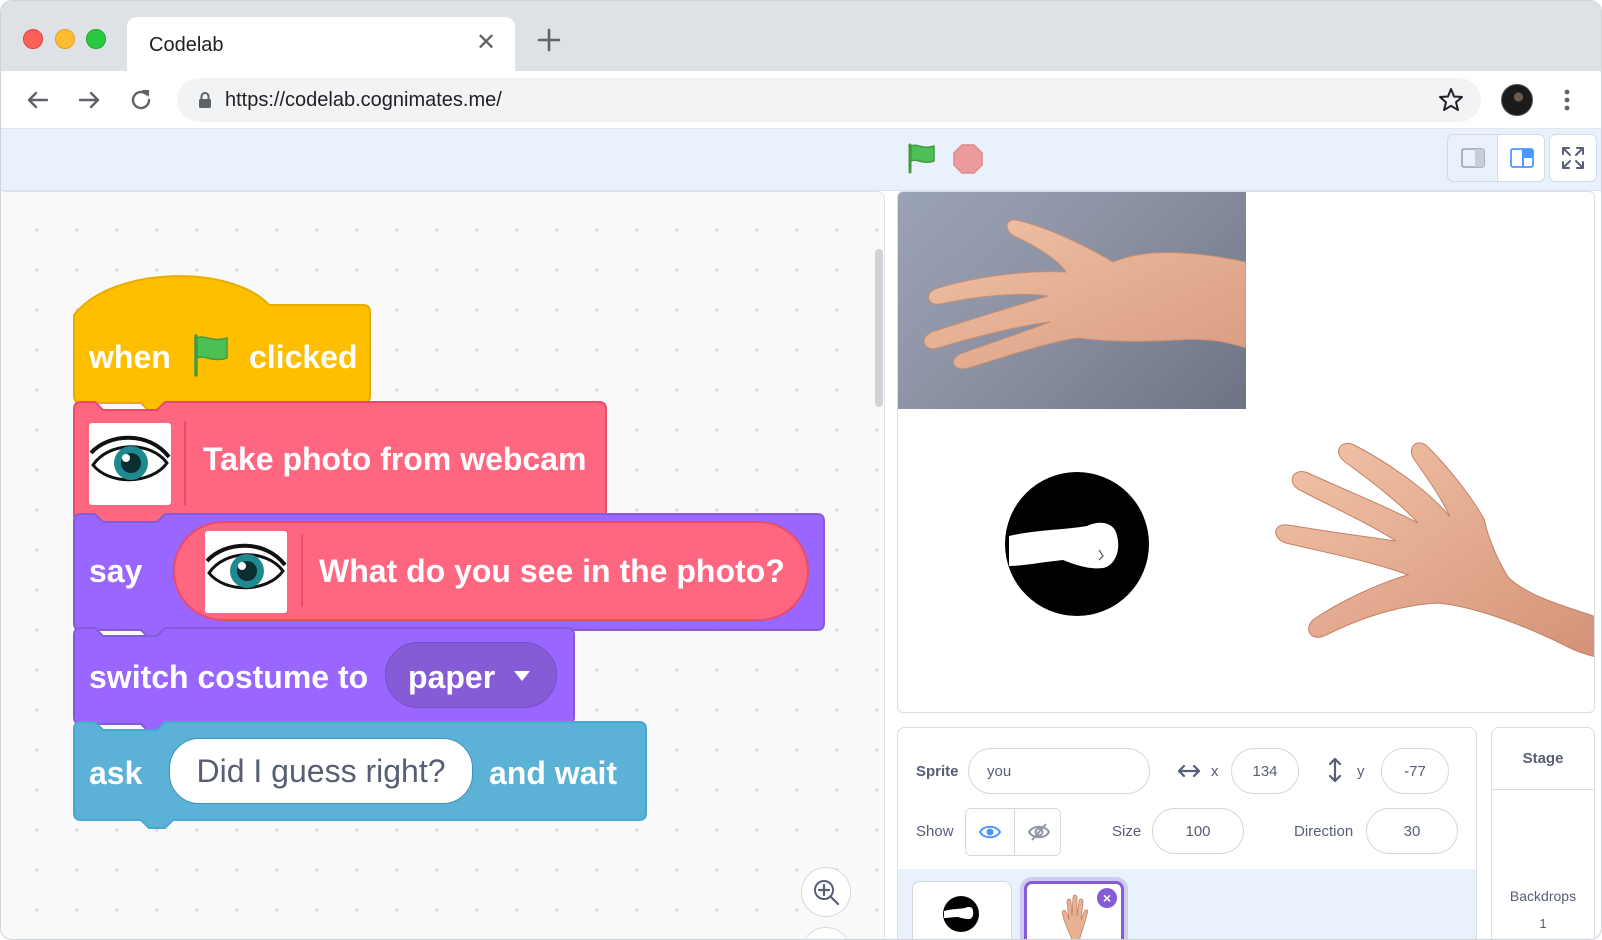  What do you see at coordinates (116, 571) in the screenshot?
I see `say-label: say` at bounding box center [116, 571].